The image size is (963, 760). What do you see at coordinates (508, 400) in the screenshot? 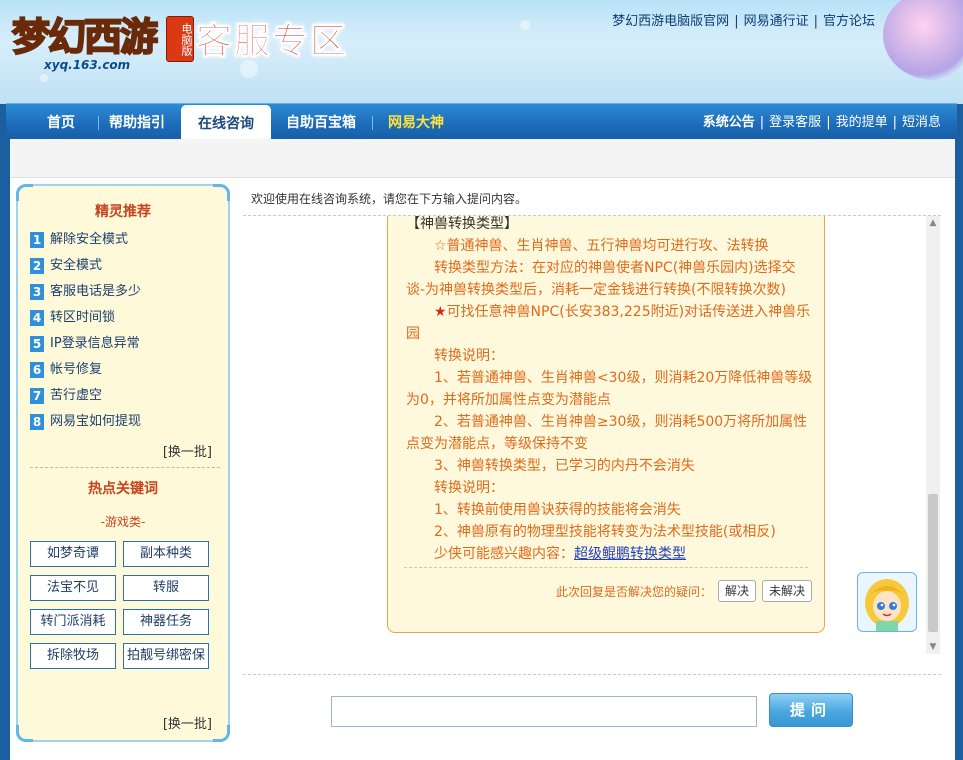
I see `answer-line: 为0，并将所加属性点变为潜能点` at bounding box center [508, 400].